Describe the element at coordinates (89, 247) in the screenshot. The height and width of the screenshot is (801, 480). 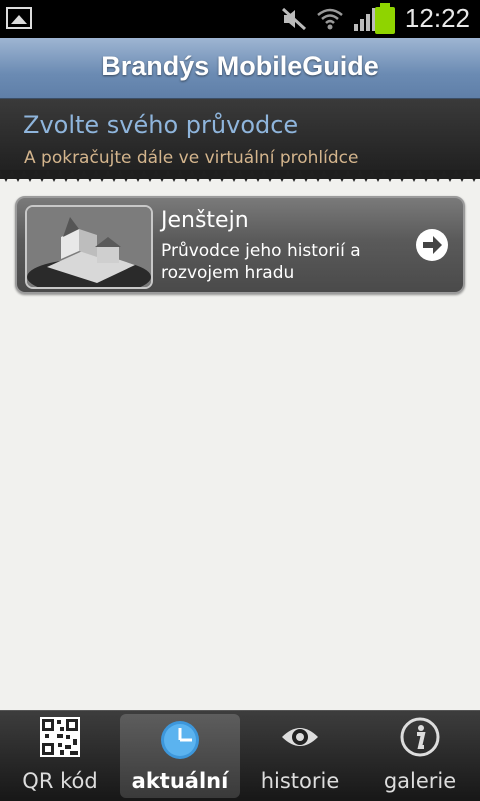
I see `castle-thumbnail` at that location.